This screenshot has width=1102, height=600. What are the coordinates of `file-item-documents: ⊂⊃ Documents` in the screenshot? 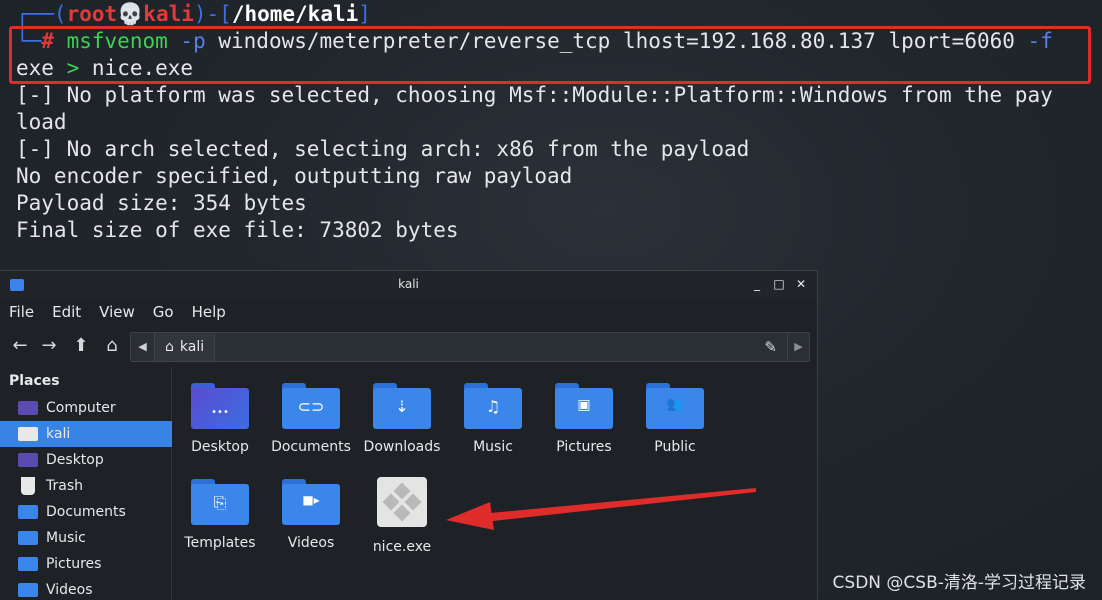 It's located at (311, 419).